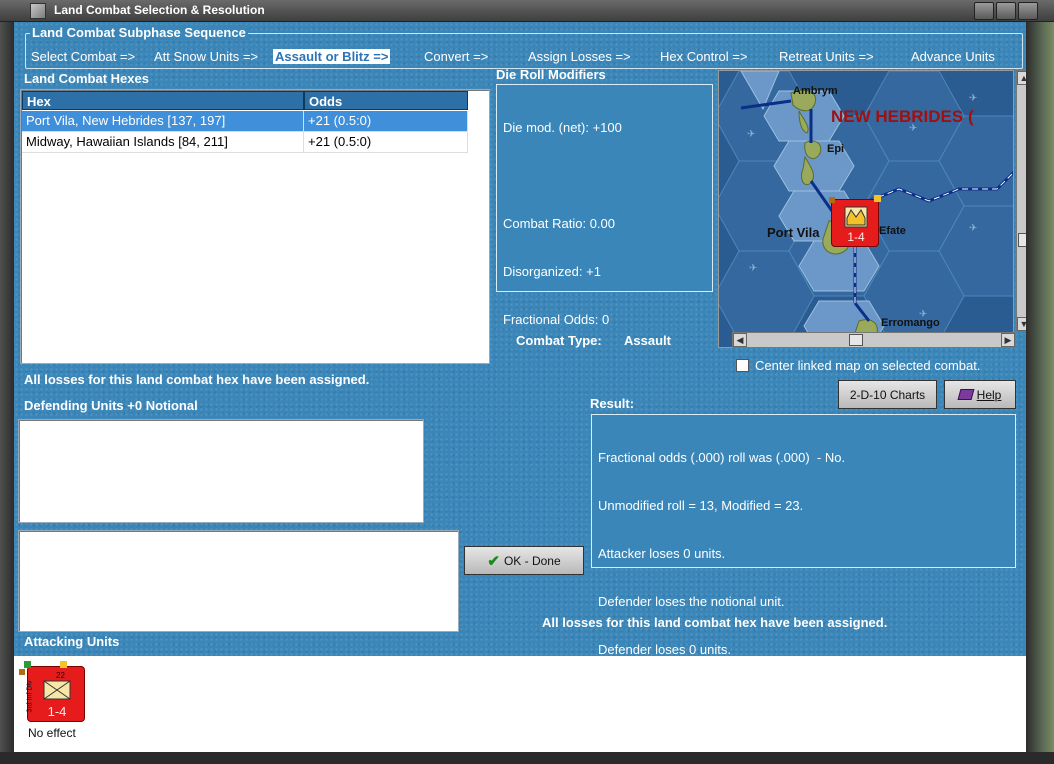 The height and width of the screenshot is (764, 1054). Describe the element at coordinates (559, 223) in the screenshot. I see `die-mod-line: Combat Ratio: 0.00` at that location.